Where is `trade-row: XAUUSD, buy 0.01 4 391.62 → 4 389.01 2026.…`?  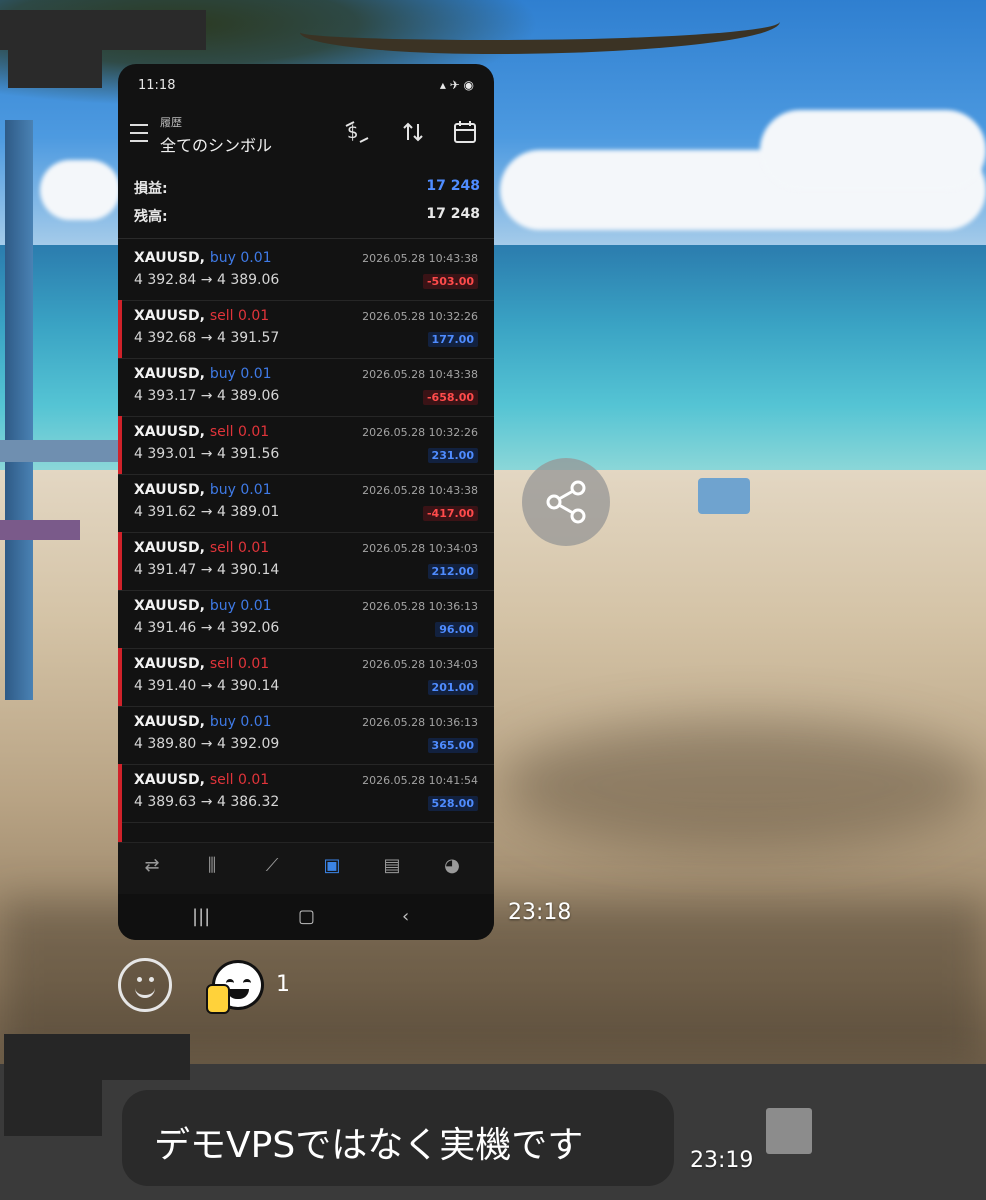 trade-row: XAUUSD, buy 0.01 4 391.62 → 4 389.01 2026.… is located at coordinates (306, 503).